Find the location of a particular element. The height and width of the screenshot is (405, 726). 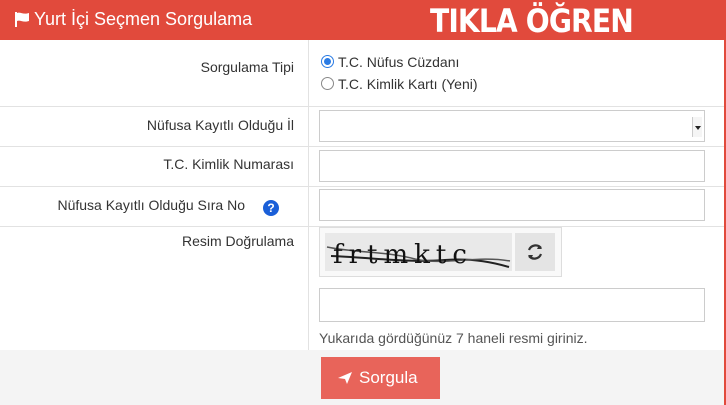

captcha-box: frtmktc is located at coordinates (440, 252).